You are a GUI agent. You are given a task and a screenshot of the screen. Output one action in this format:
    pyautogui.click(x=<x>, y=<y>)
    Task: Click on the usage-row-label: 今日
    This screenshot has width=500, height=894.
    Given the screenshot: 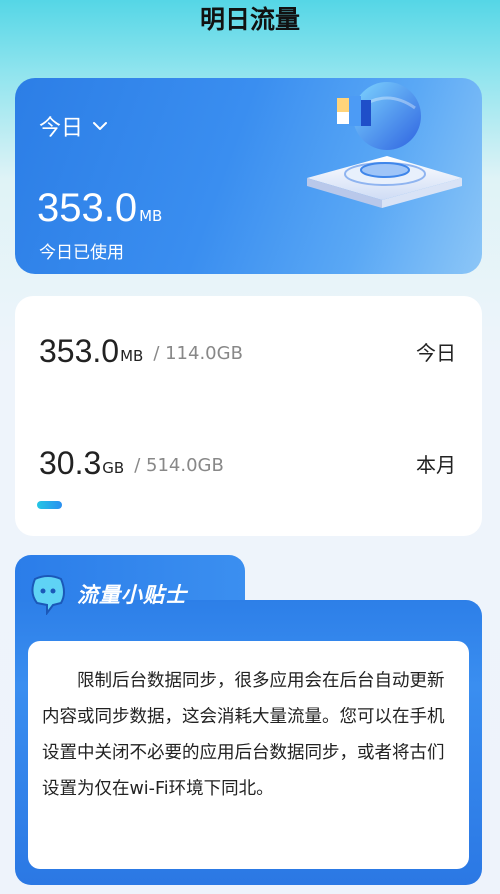 What is the action you would take?
    pyautogui.click(x=436, y=353)
    